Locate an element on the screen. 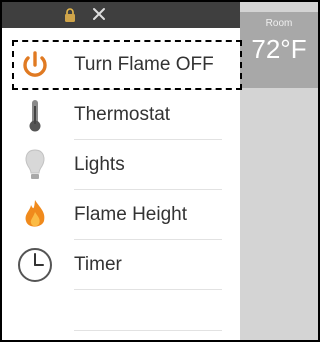 The width and height of the screenshot is (320, 342). menu-item-label: Flame Height is located at coordinates (130, 214).